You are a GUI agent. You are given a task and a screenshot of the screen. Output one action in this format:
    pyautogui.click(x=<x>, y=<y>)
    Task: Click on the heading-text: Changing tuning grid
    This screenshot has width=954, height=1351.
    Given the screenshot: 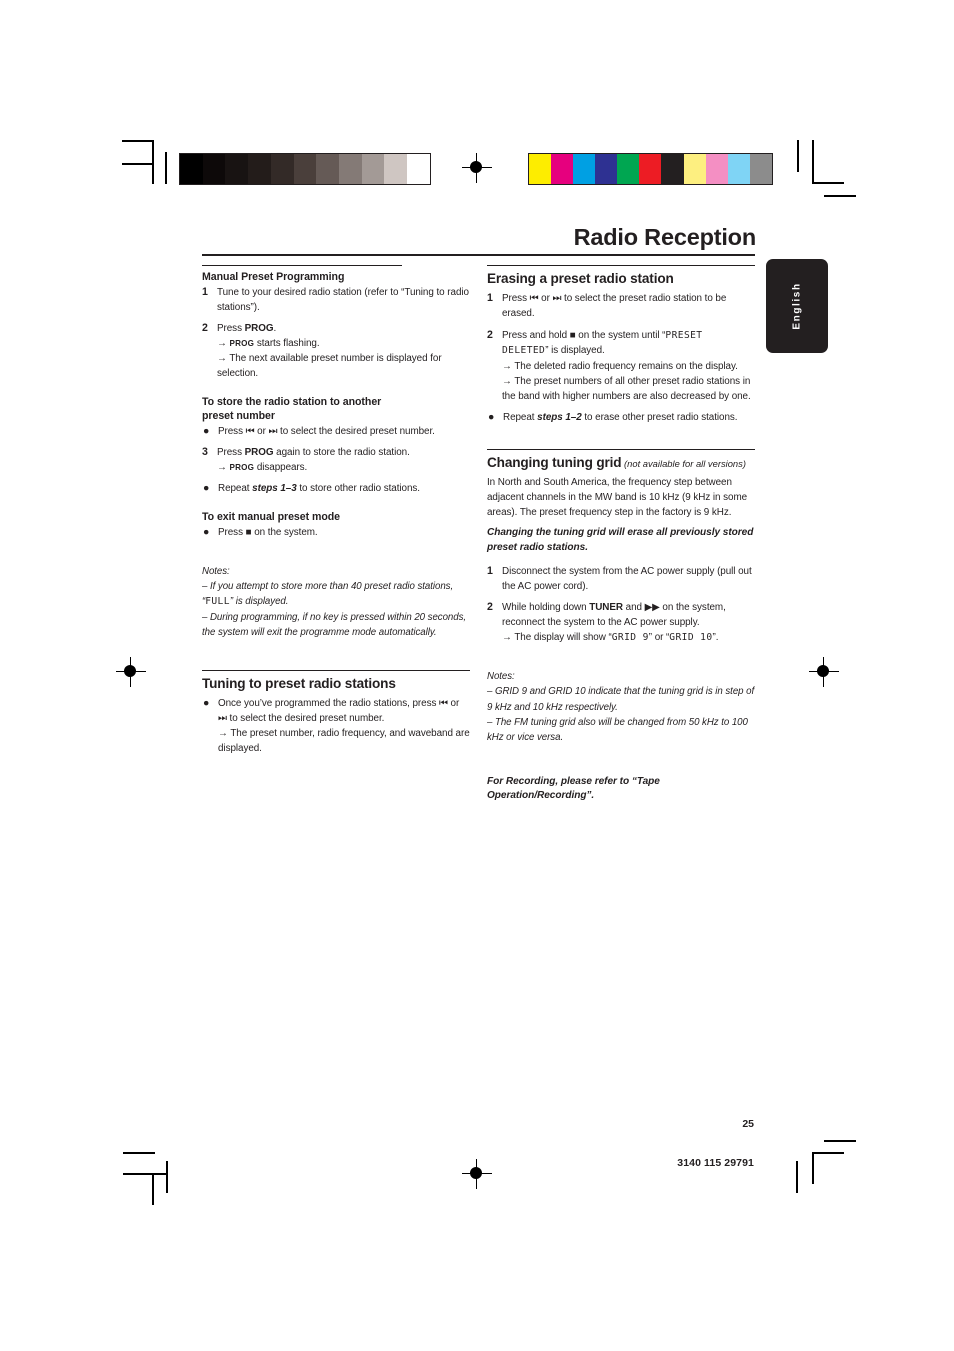 What is the action you would take?
    pyautogui.click(x=554, y=463)
    